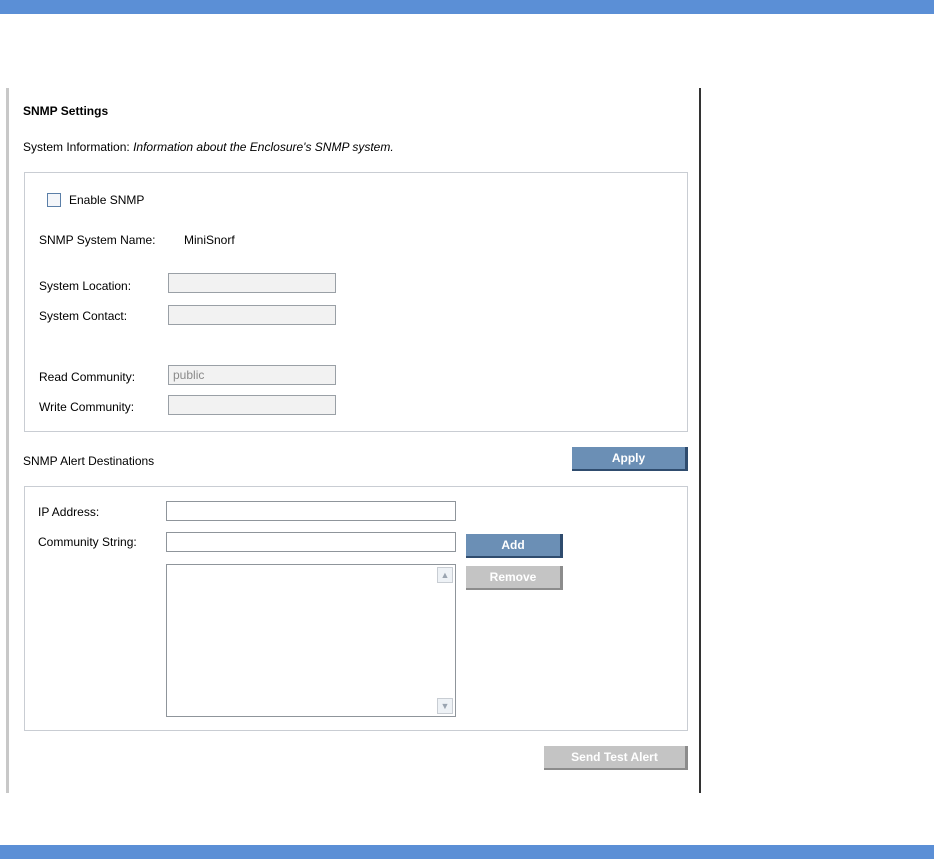 This screenshot has width=934, height=859. What do you see at coordinates (311, 640) in the screenshot?
I see `alert-destinations-list: ▲ ▼` at bounding box center [311, 640].